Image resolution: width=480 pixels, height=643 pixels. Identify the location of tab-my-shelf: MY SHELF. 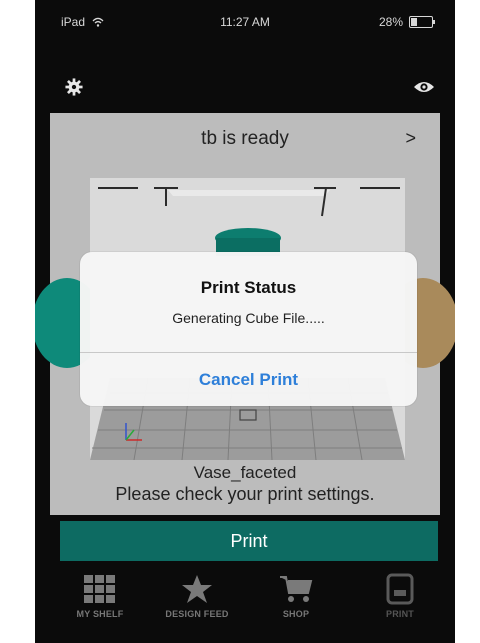
(100, 596).